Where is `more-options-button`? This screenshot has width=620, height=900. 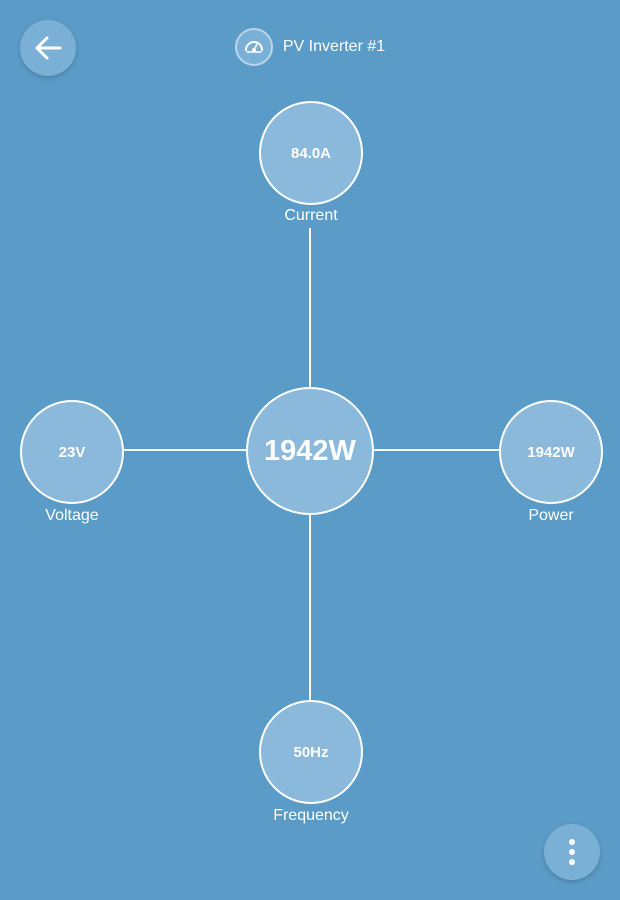 more-options-button is located at coordinates (572, 852).